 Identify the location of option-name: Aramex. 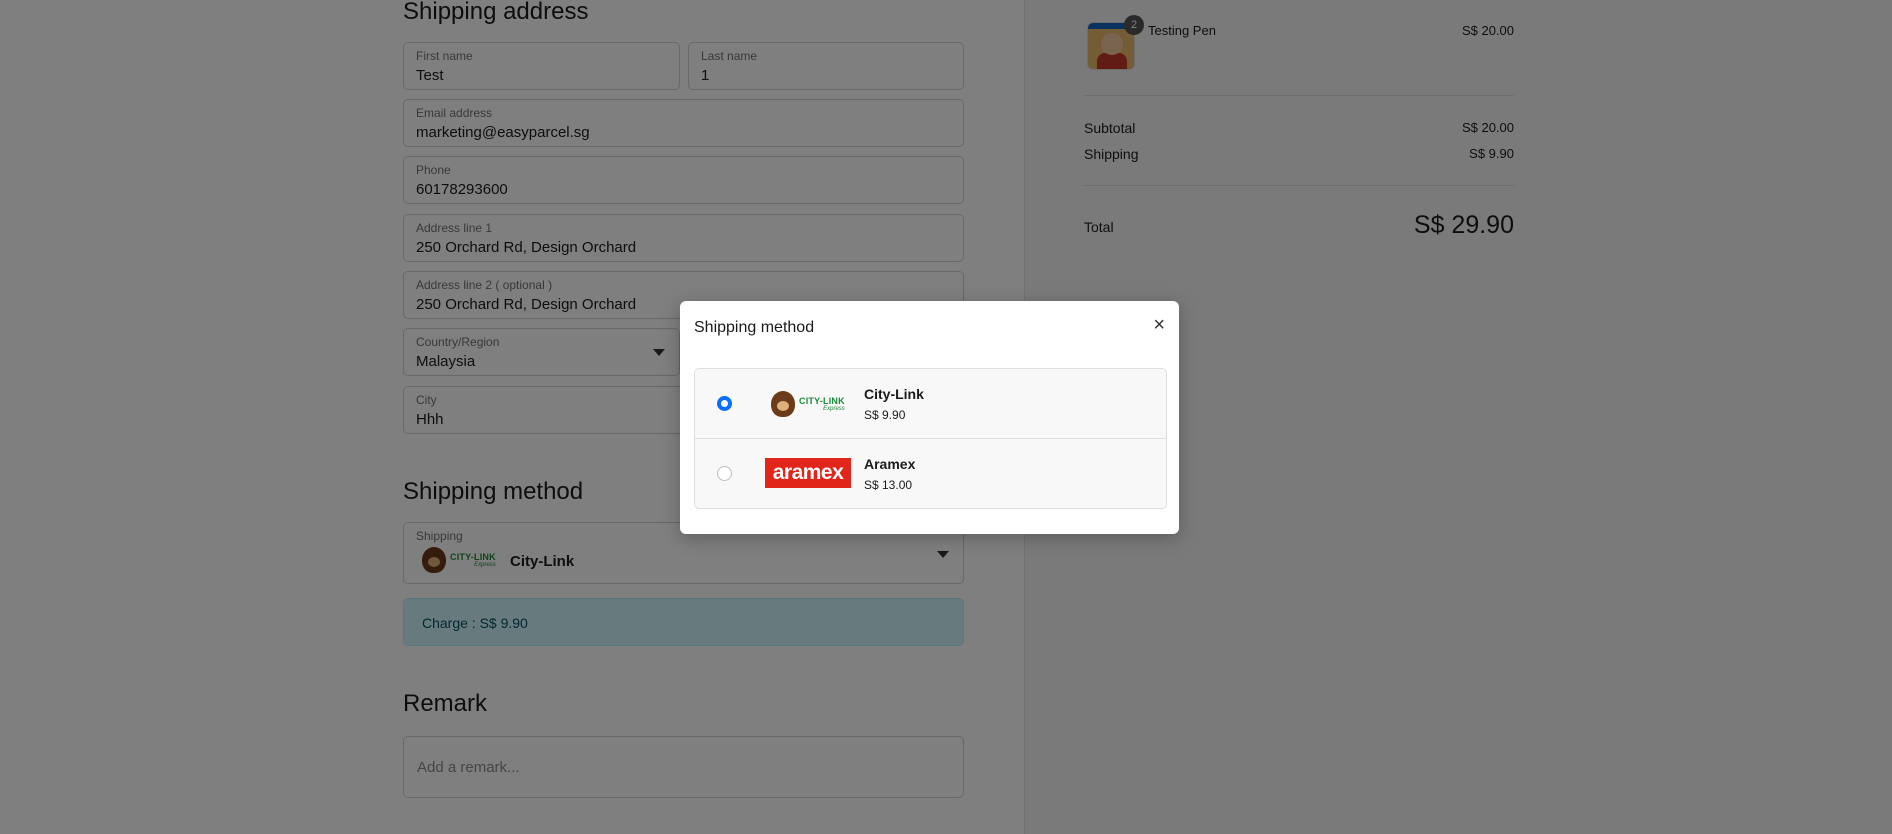
(890, 464).